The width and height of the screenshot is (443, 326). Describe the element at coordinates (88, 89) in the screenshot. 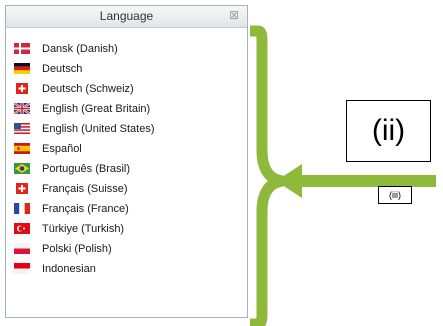

I see `language-label: Deutsch (Schweiz)` at that location.